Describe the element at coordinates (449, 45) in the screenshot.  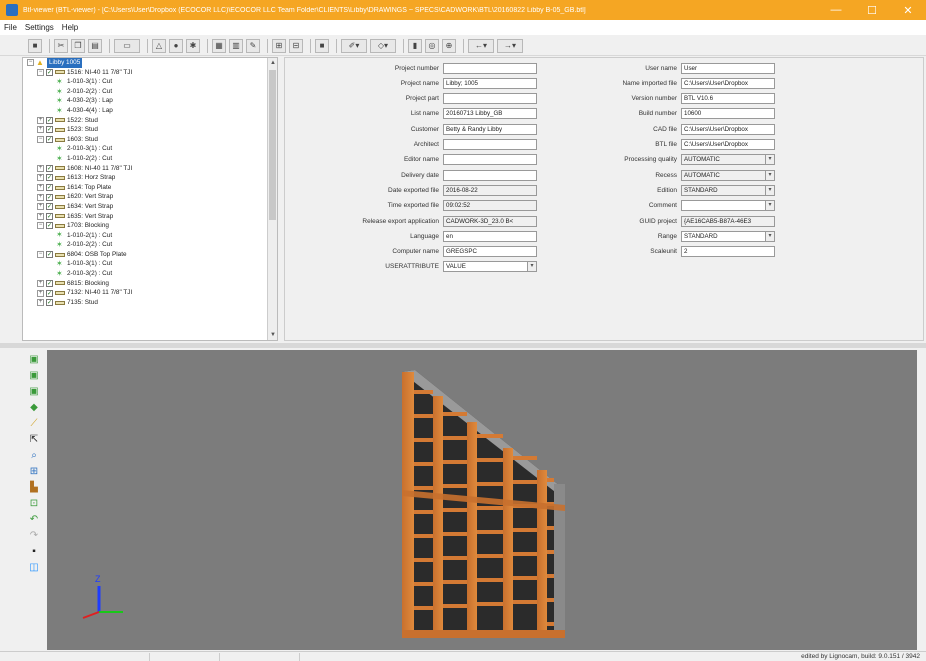
I see `lock-icon: ⊕` at that location.